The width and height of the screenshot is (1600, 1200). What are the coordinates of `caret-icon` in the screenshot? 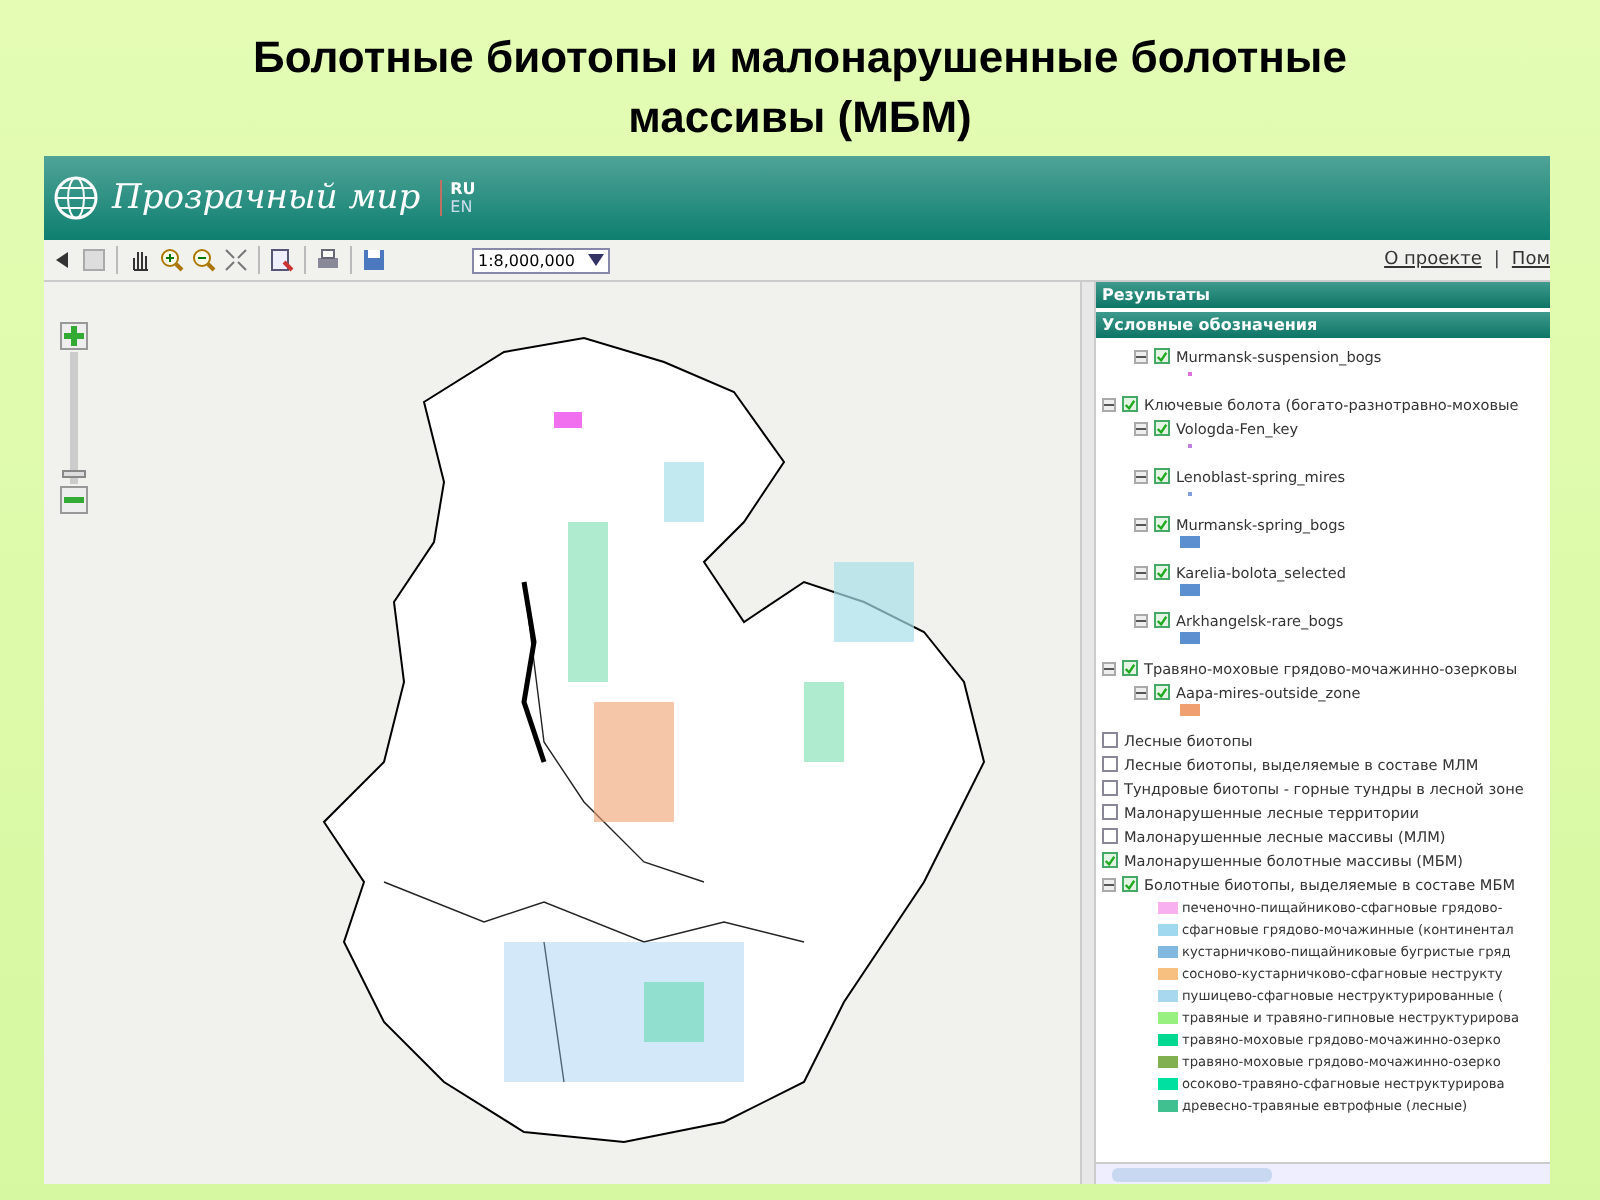 It's located at (595, 260).